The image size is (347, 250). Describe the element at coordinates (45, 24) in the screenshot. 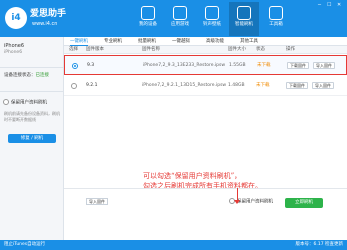

I see `app-url: www.i4.cn` at that location.